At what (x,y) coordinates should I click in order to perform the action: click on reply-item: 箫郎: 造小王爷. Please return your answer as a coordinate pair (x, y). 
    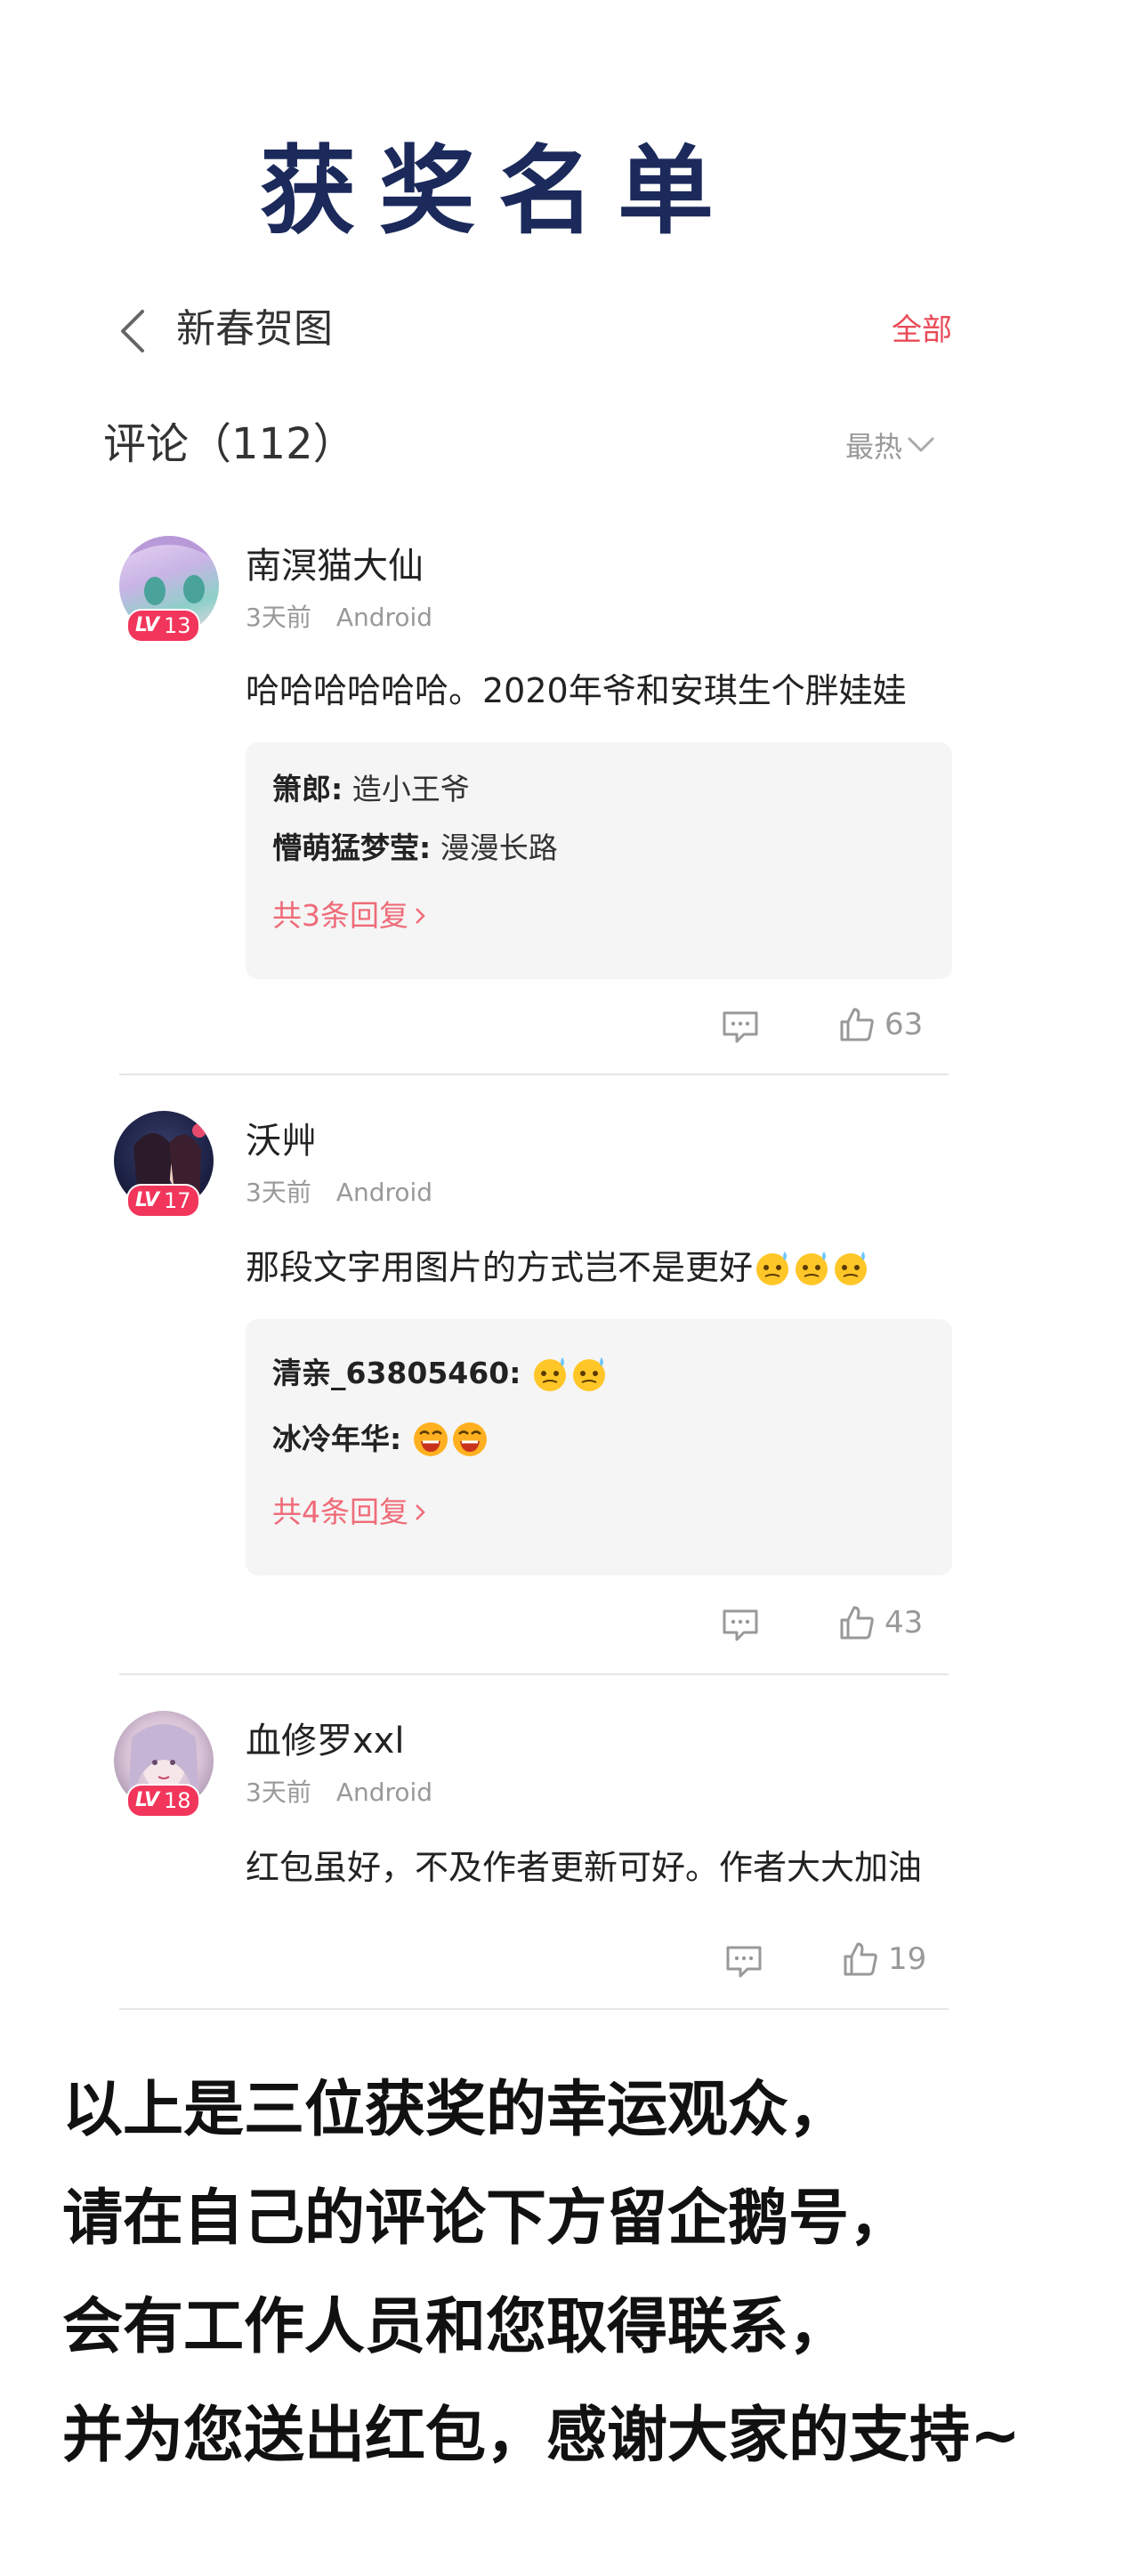
    Looking at the image, I should click on (371, 789).